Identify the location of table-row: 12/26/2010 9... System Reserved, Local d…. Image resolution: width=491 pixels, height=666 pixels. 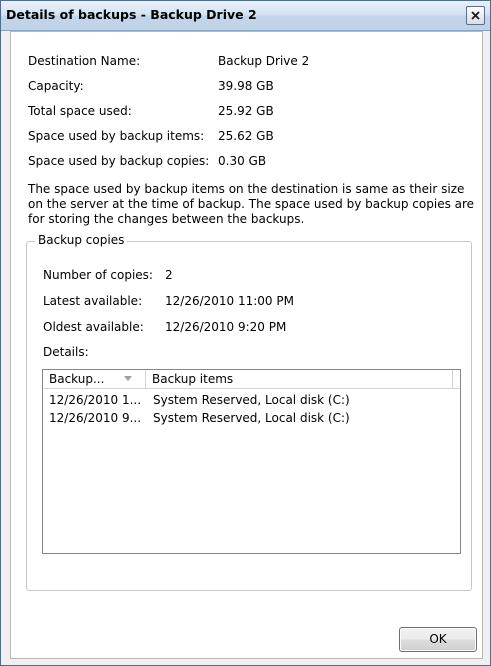
(251, 418).